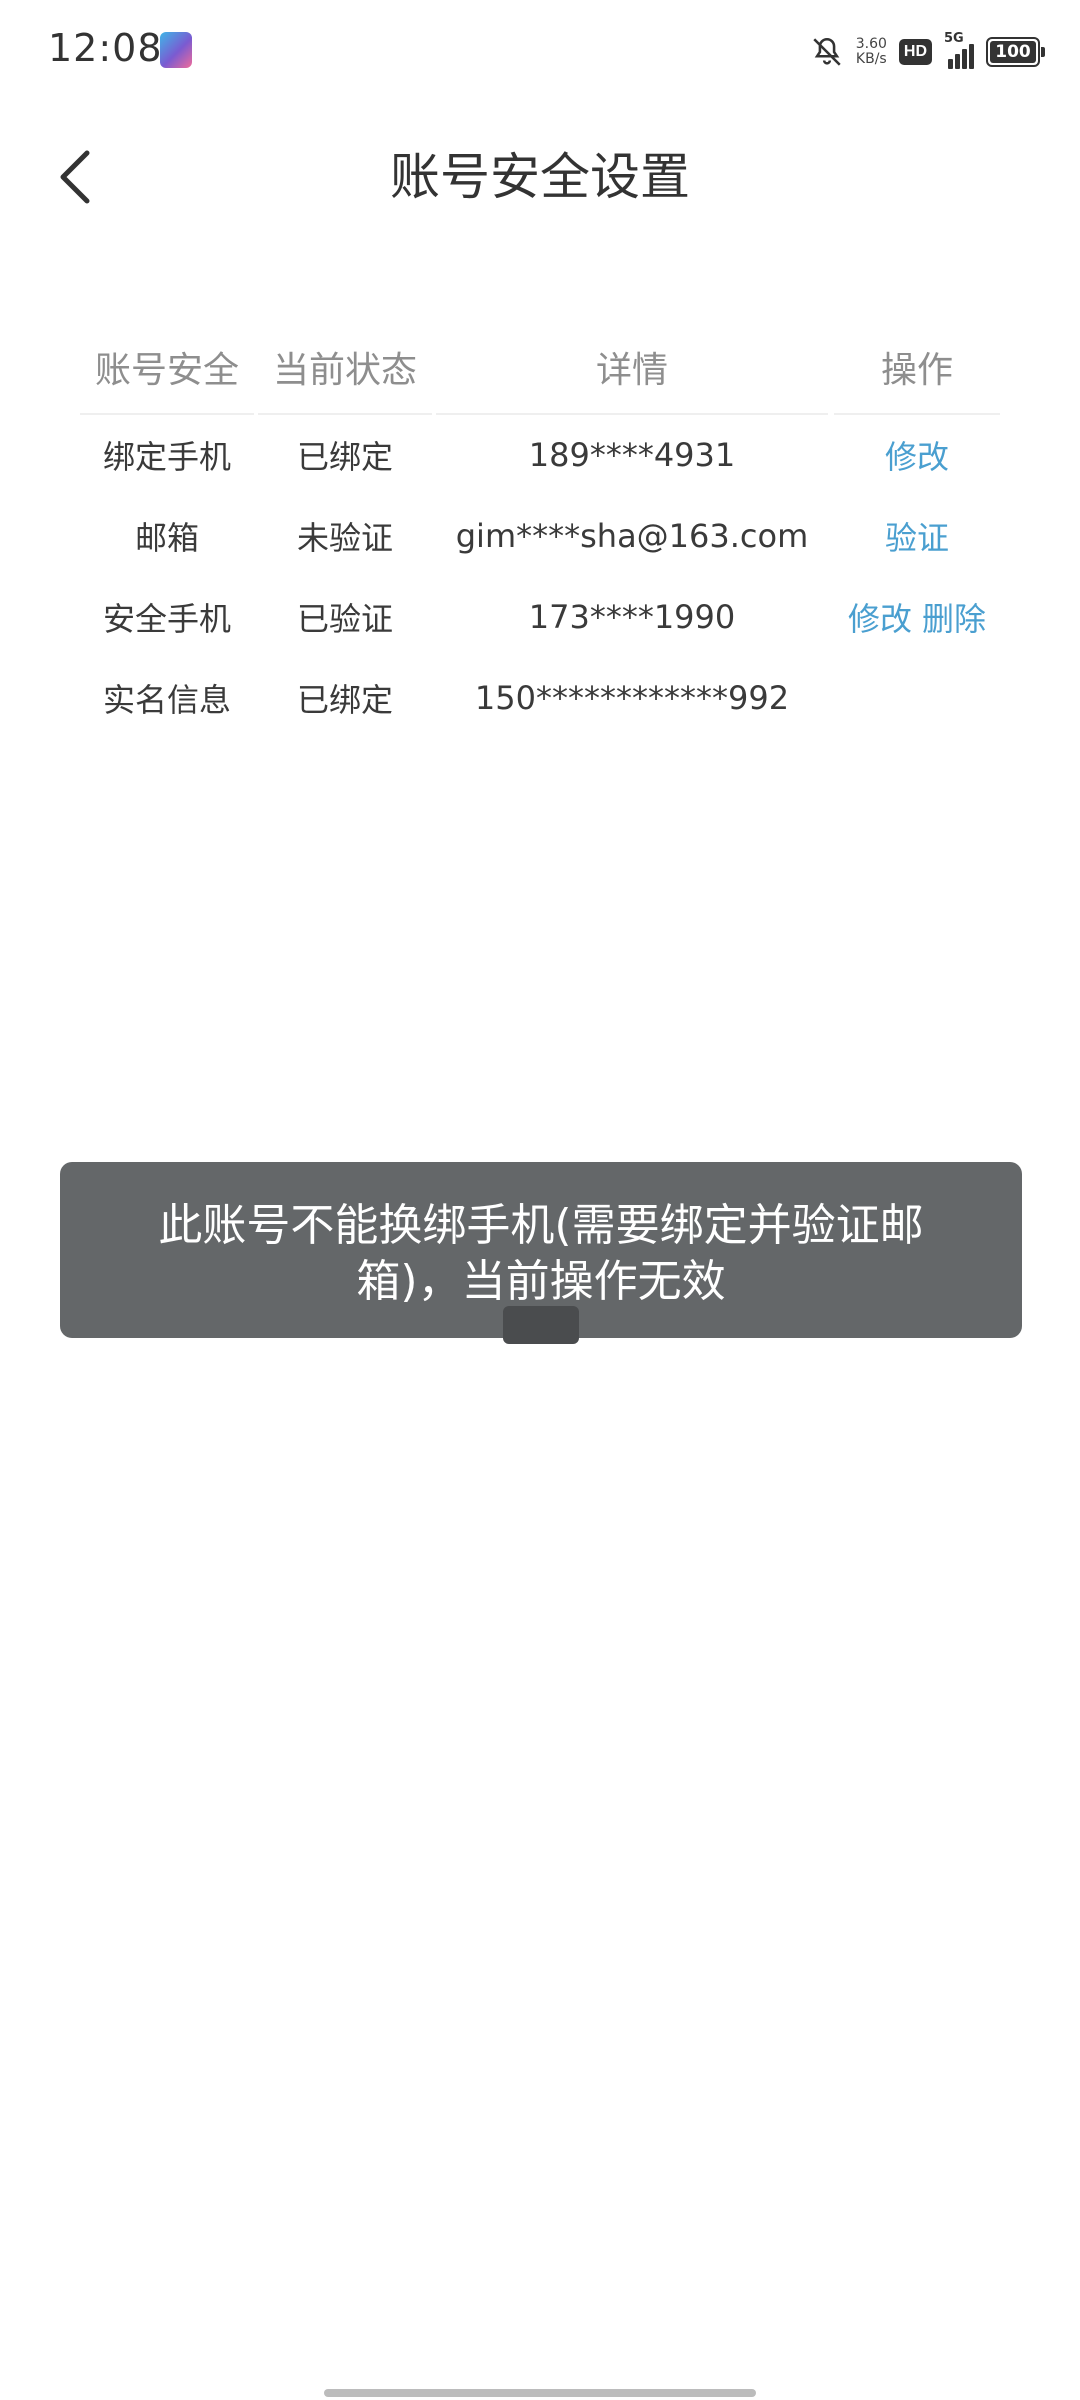 The image size is (1080, 2400). I want to click on delete-security-phone-button: 删除, so click(954, 619).